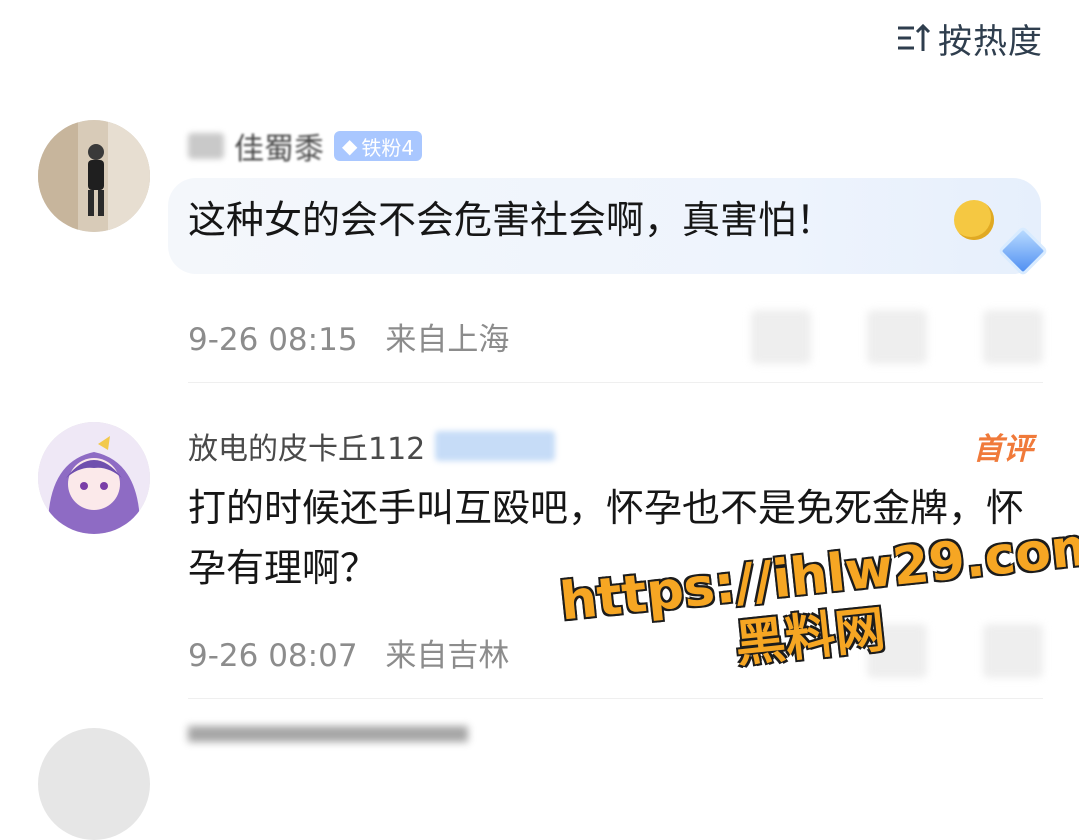  What do you see at coordinates (388, 147) in the screenshot?
I see `fan-badge-label: 铁粉4` at bounding box center [388, 147].